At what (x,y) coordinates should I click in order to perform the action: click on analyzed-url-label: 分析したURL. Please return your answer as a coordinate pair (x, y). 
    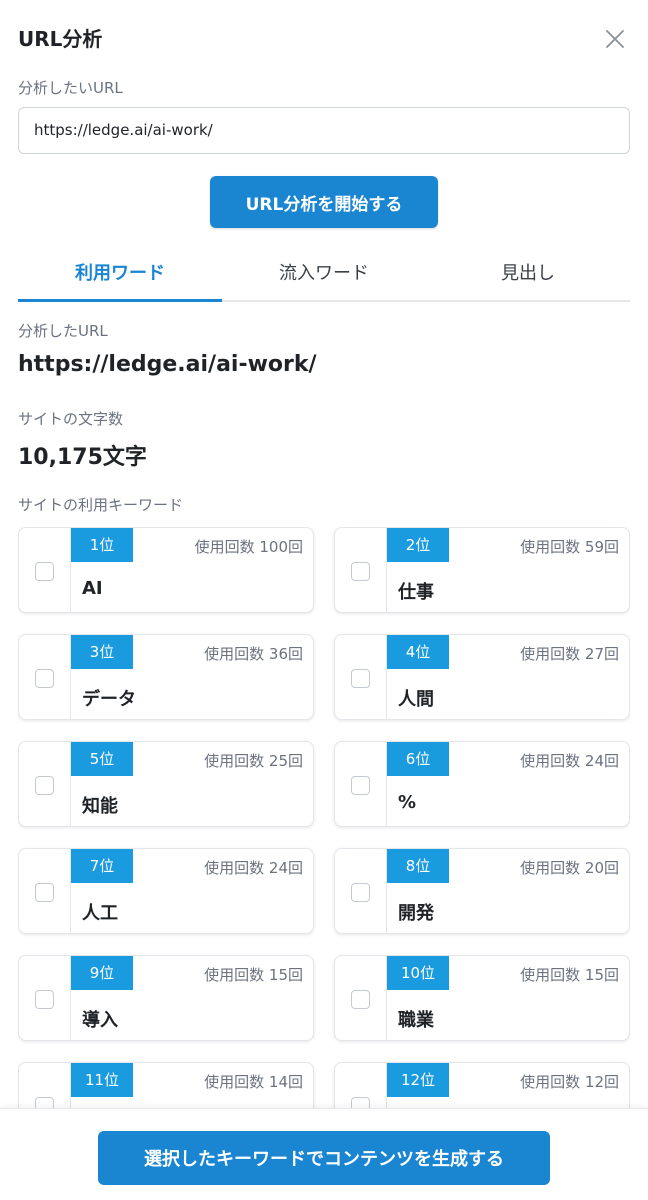
    Looking at the image, I should click on (63, 331).